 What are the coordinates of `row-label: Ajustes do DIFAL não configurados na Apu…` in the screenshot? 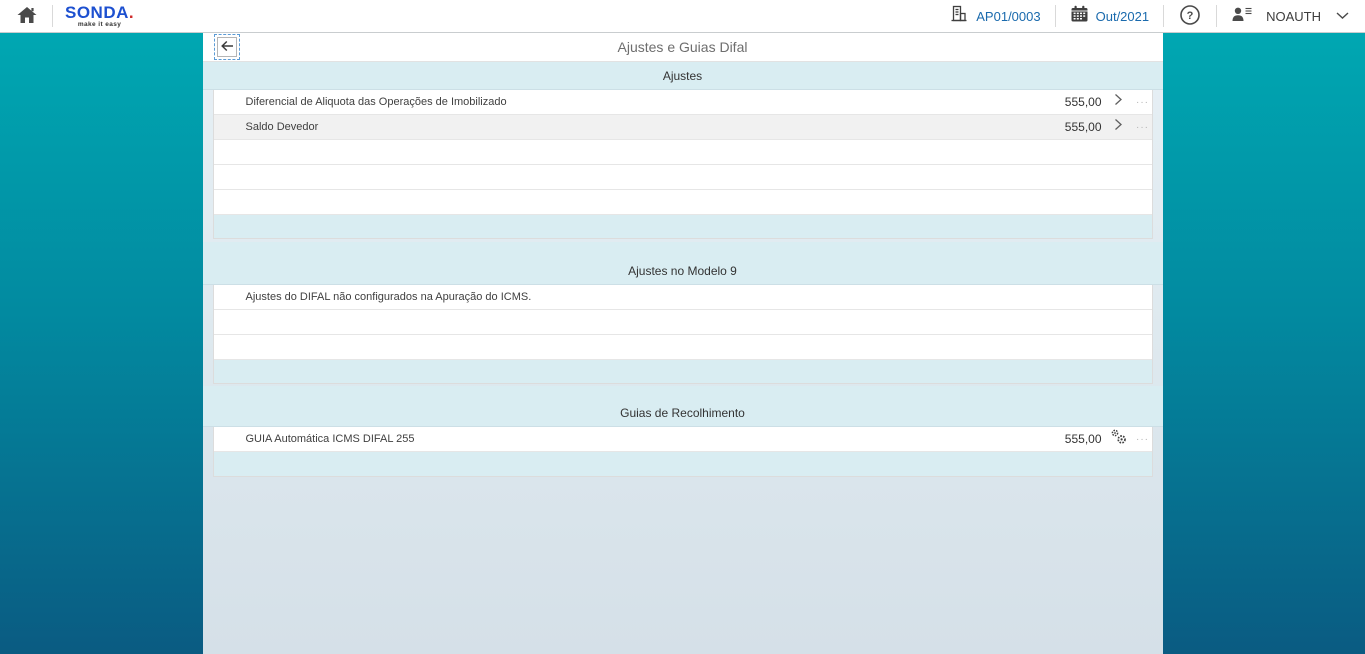 It's located at (388, 297).